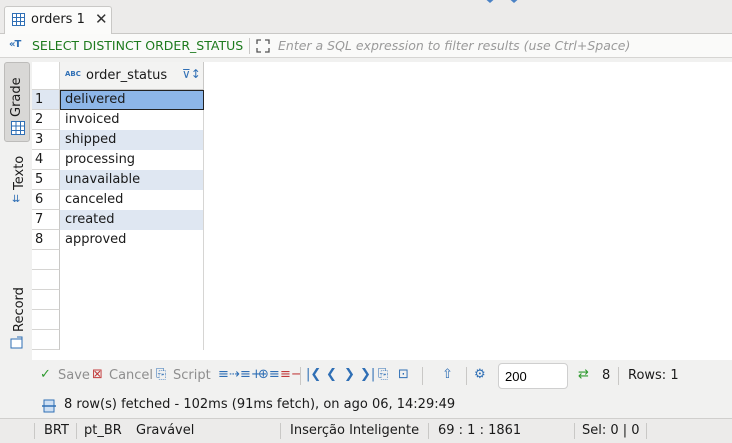 The width and height of the screenshot is (732, 443). Describe the element at coordinates (382, 220) in the screenshot. I see `table-row: 7 created` at that location.